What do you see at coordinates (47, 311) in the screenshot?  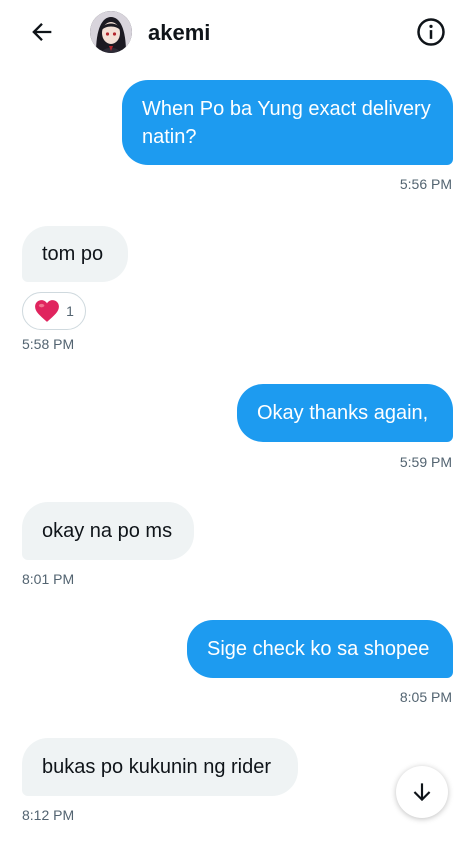 I see `heart-icon` at bounding box center [47, 311].